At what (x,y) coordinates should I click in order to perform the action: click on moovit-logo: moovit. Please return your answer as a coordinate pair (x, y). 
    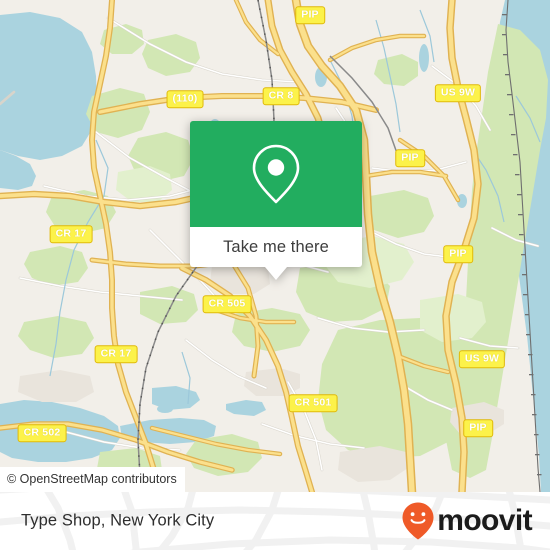
    Looking at the image, I should click on (467, 521).